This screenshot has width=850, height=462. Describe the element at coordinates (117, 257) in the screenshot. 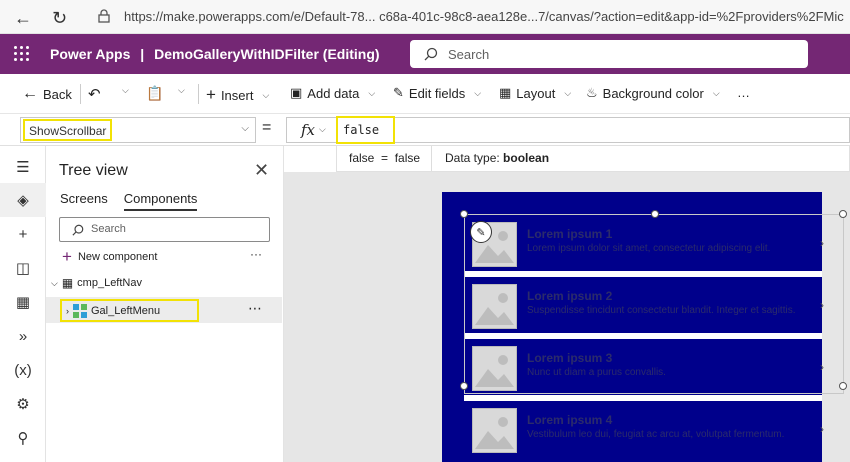

I see `new-component-label: New component` at that location.